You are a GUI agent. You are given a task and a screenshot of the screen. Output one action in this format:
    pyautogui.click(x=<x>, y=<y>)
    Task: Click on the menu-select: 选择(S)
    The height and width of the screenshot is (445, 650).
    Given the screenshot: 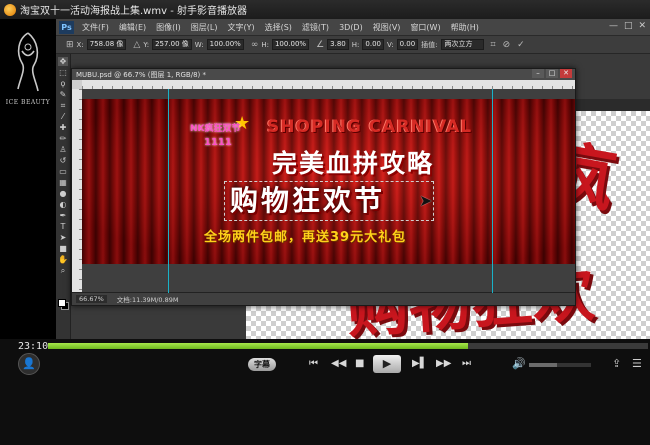 What is the action you would take?
    pyautogui.click(x=278, y=27)
    